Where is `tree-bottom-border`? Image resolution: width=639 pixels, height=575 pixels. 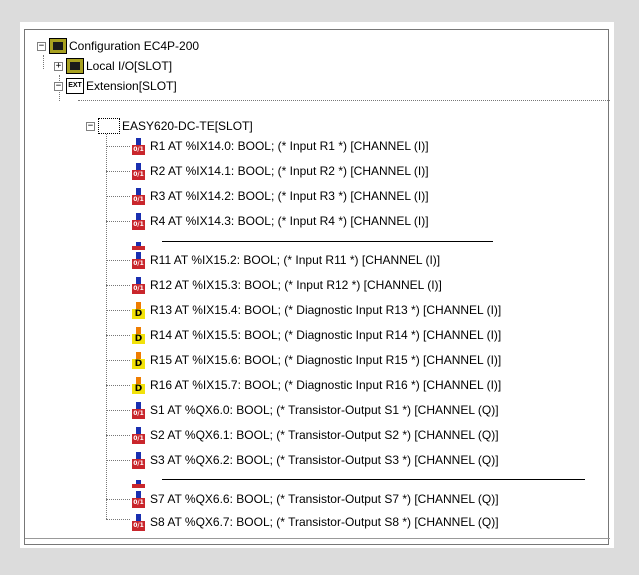 tree-bottom-border is located at coordinates (317, 538).